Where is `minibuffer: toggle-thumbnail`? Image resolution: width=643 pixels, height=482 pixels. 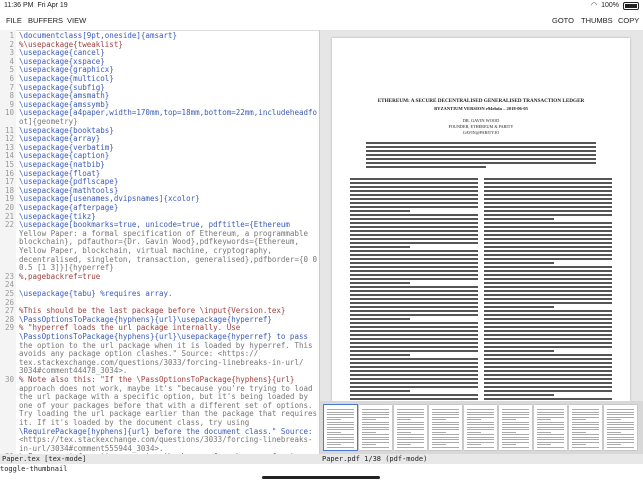 minibuffer: toggle-thumbnail is located at coordinates (321, 469).